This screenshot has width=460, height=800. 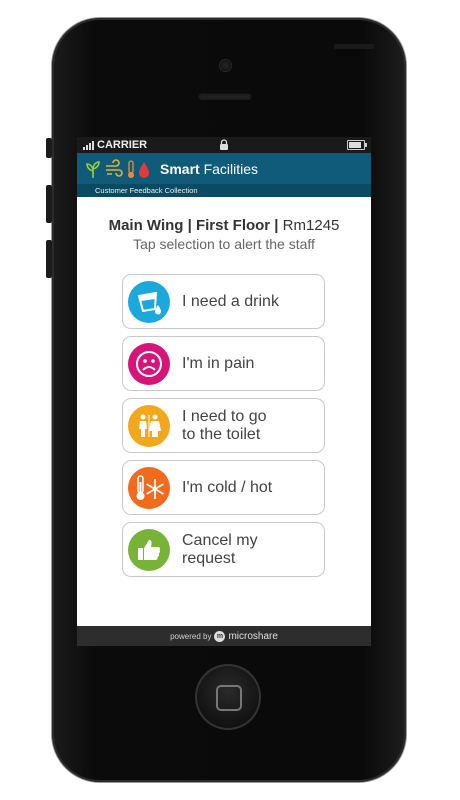 What do you see at coordinates (209, 168) in the screenshot?
I see `app-title: Smart Facilities` at bounding box center [209, 168].